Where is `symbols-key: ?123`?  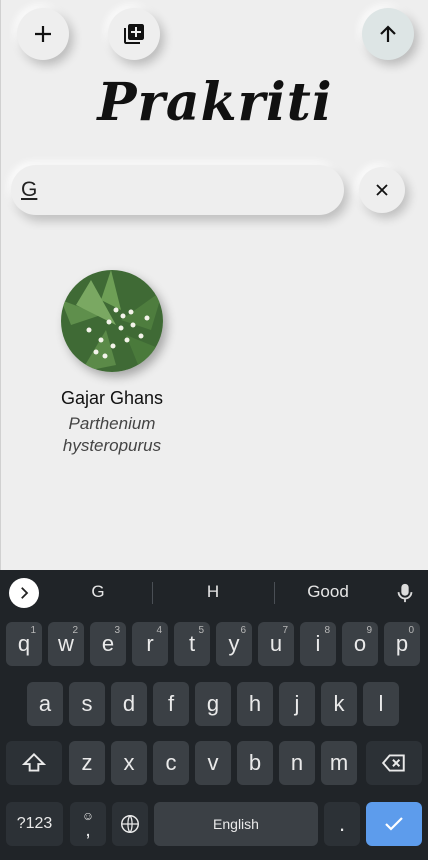 symbols-key: ?123 is located at coordinates (34, 824).